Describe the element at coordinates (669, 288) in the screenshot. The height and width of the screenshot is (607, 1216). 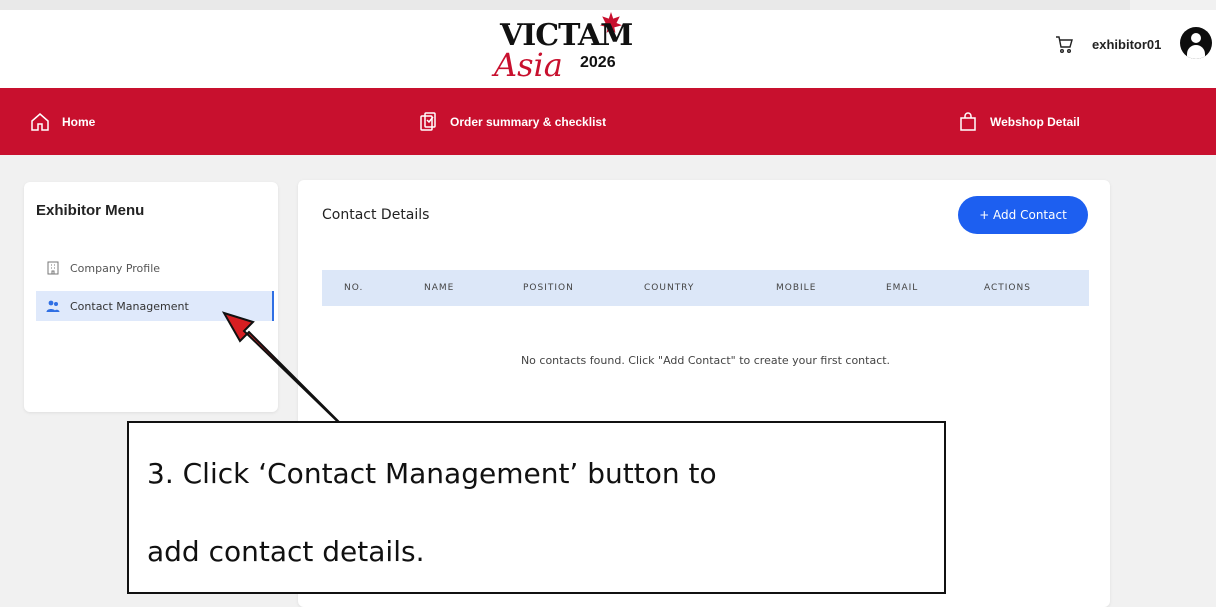
I see `column-header-country: COUNTRY` at that location.